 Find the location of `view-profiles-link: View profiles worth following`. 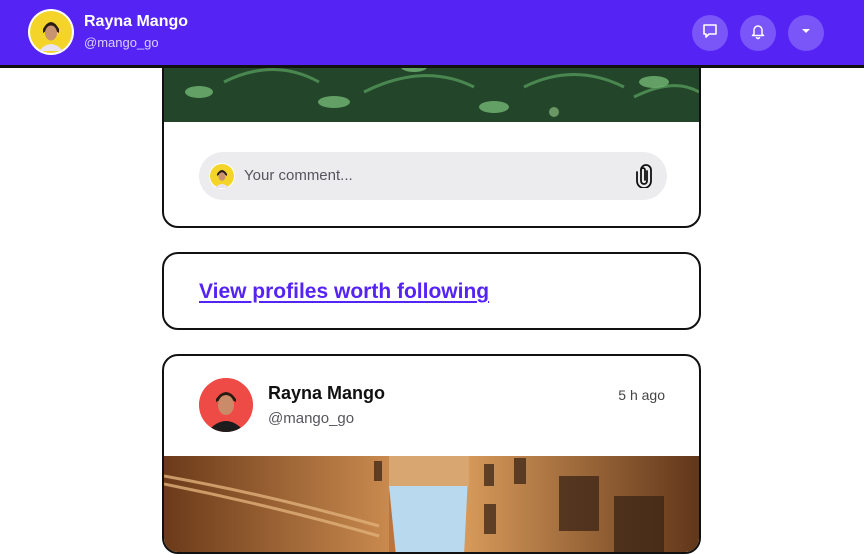

view-profiles-link: View profiles worth following is located at coordinates (344, 292).